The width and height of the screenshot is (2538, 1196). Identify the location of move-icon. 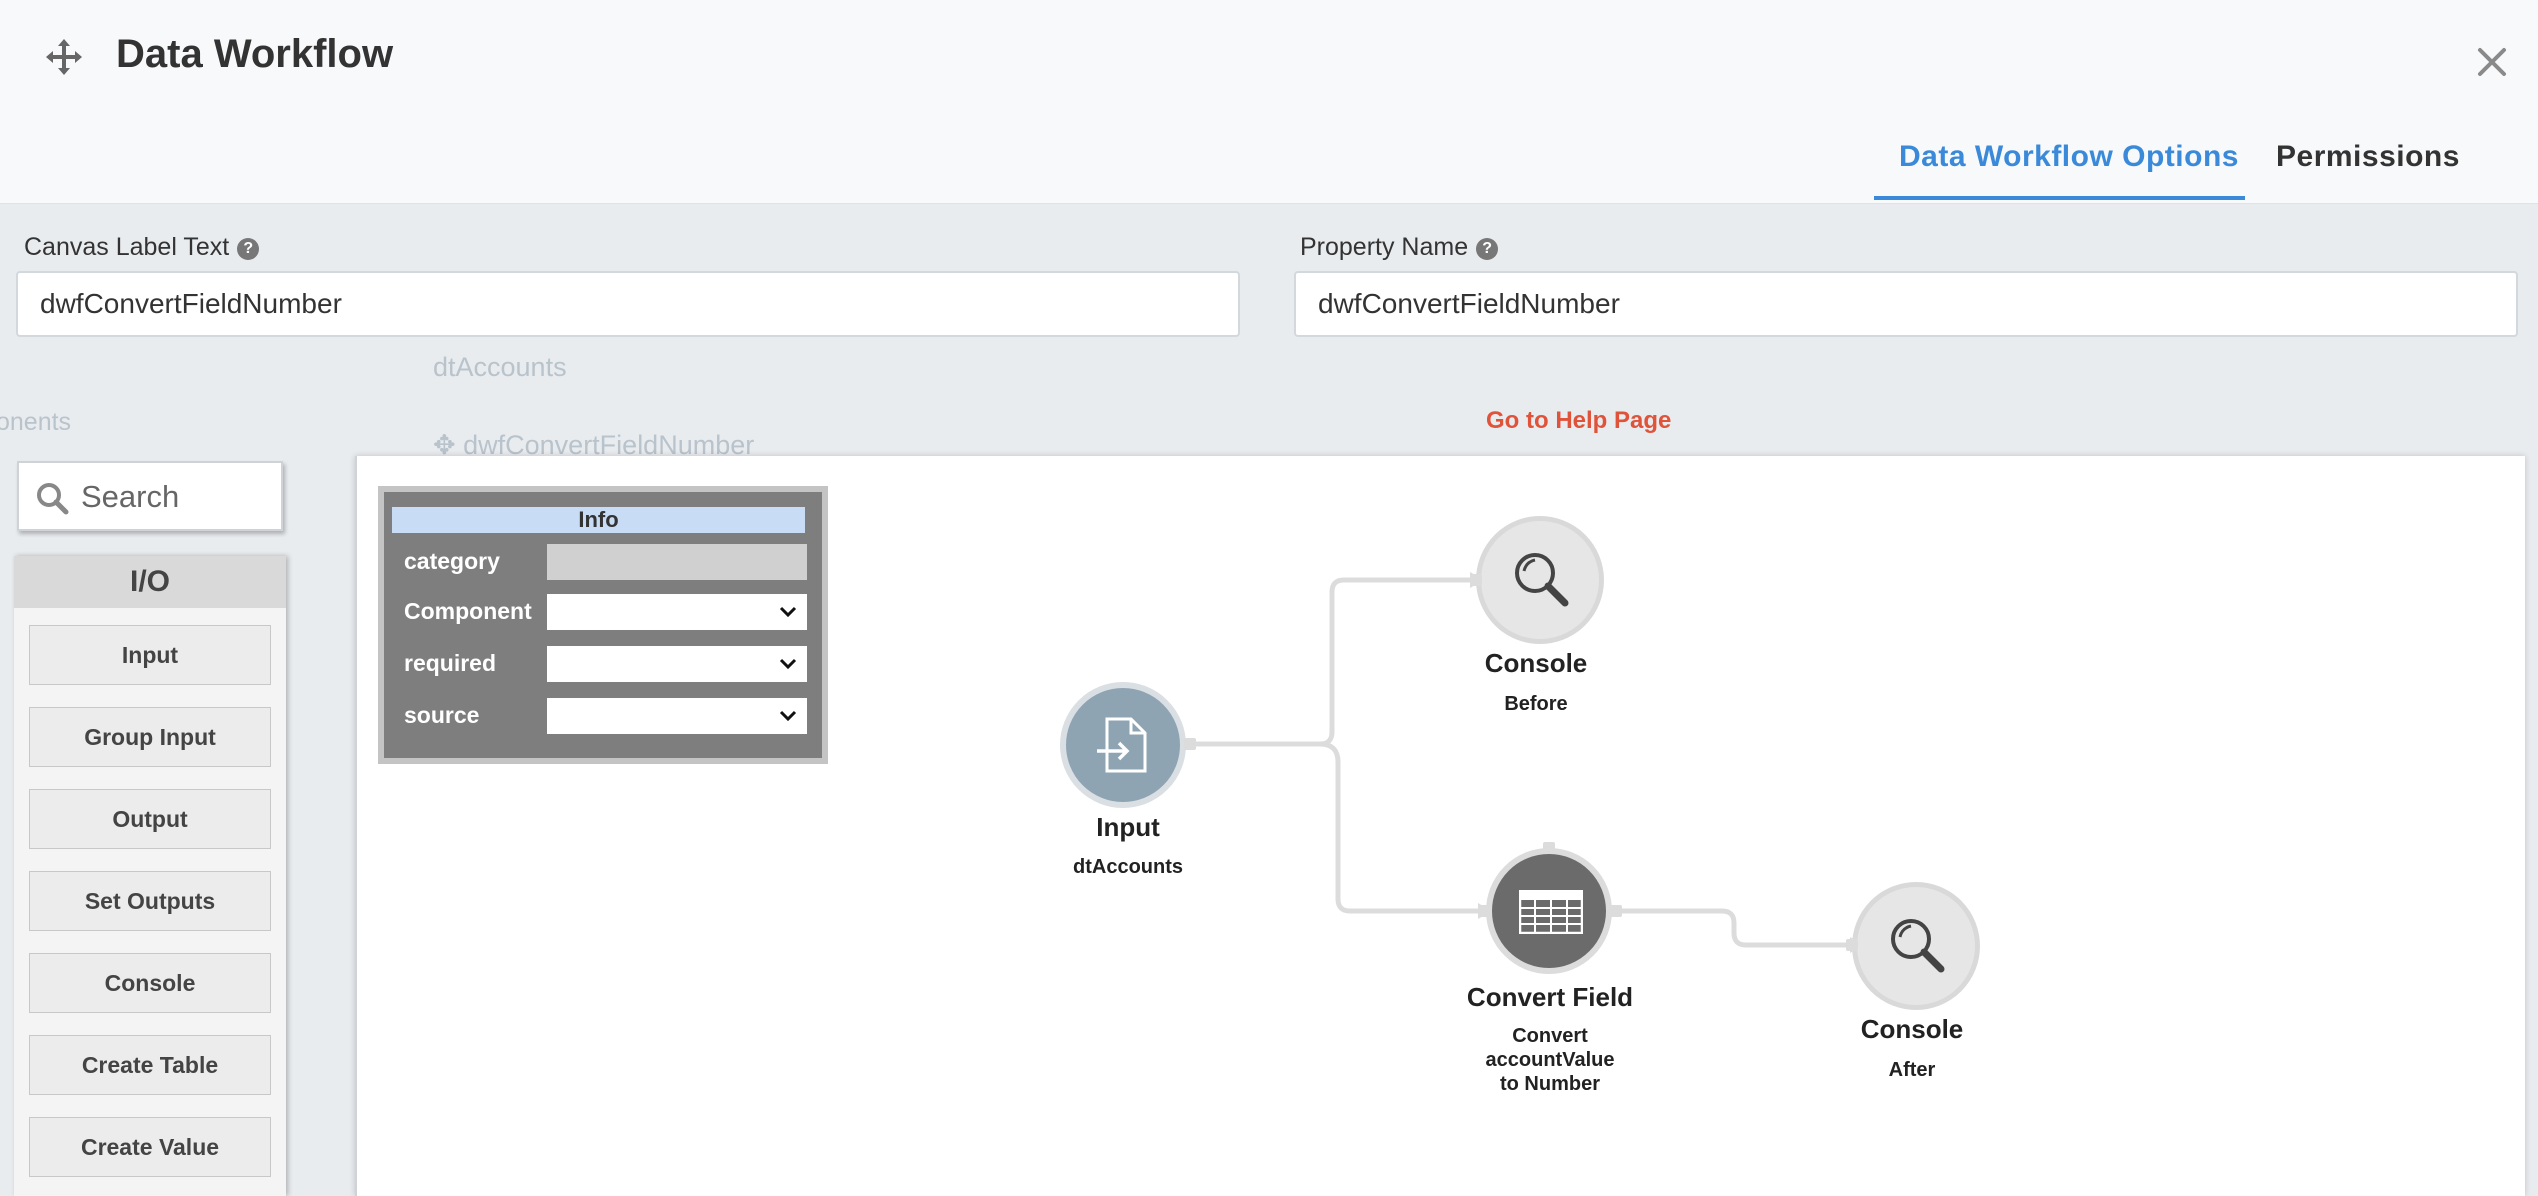
(64, 57).